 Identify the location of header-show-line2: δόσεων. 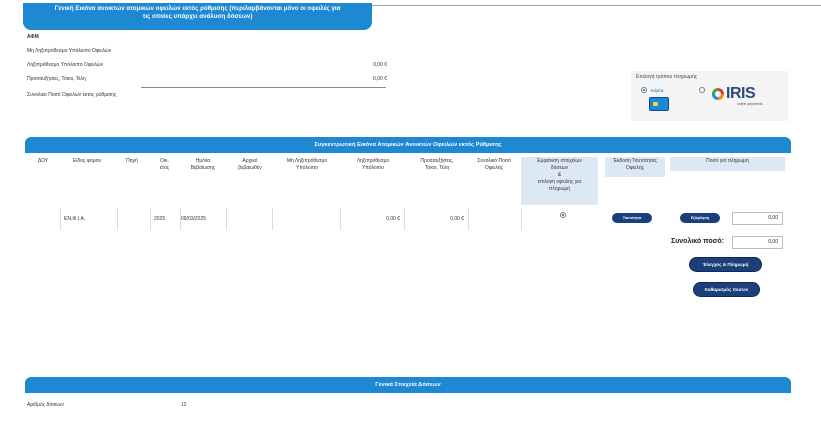
(559, 168).